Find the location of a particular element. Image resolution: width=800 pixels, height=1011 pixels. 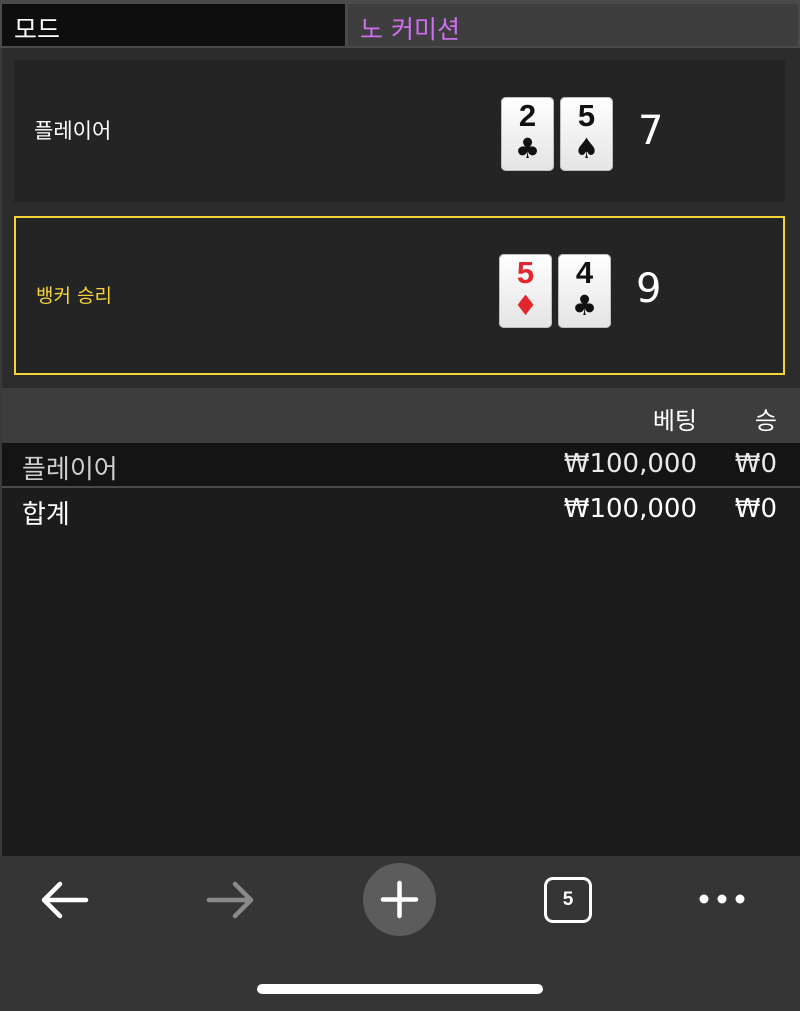

card-rank: 4 is located at coordinates (584, 272).